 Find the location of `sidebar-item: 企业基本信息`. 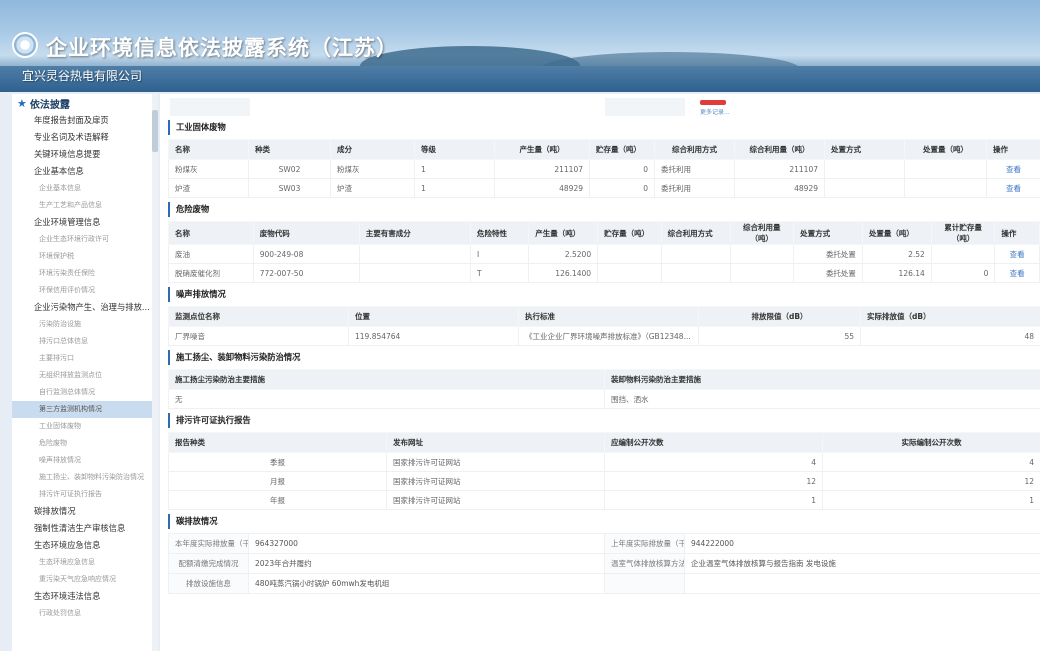

sidebar-item: 企业基本信息 is located at coordinates (82, 171).